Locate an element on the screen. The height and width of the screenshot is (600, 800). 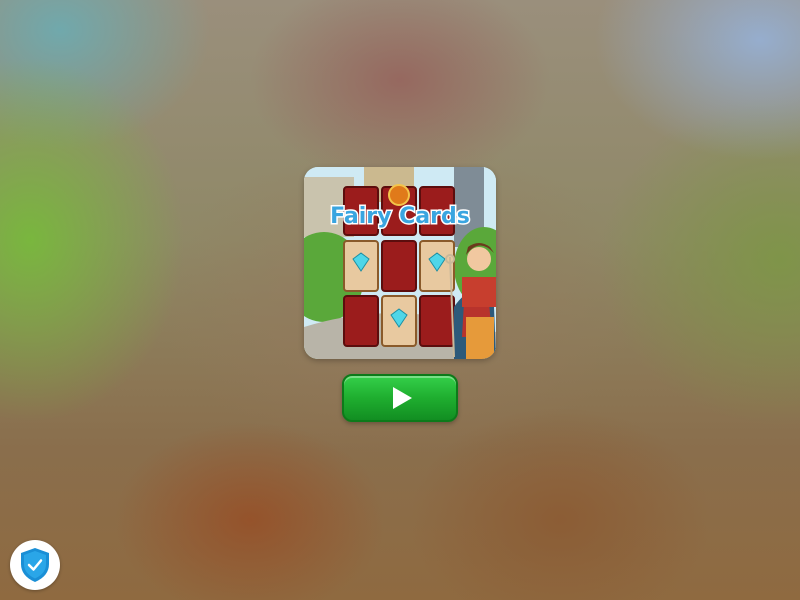
coin-icon is located at coordinates (399, 195).